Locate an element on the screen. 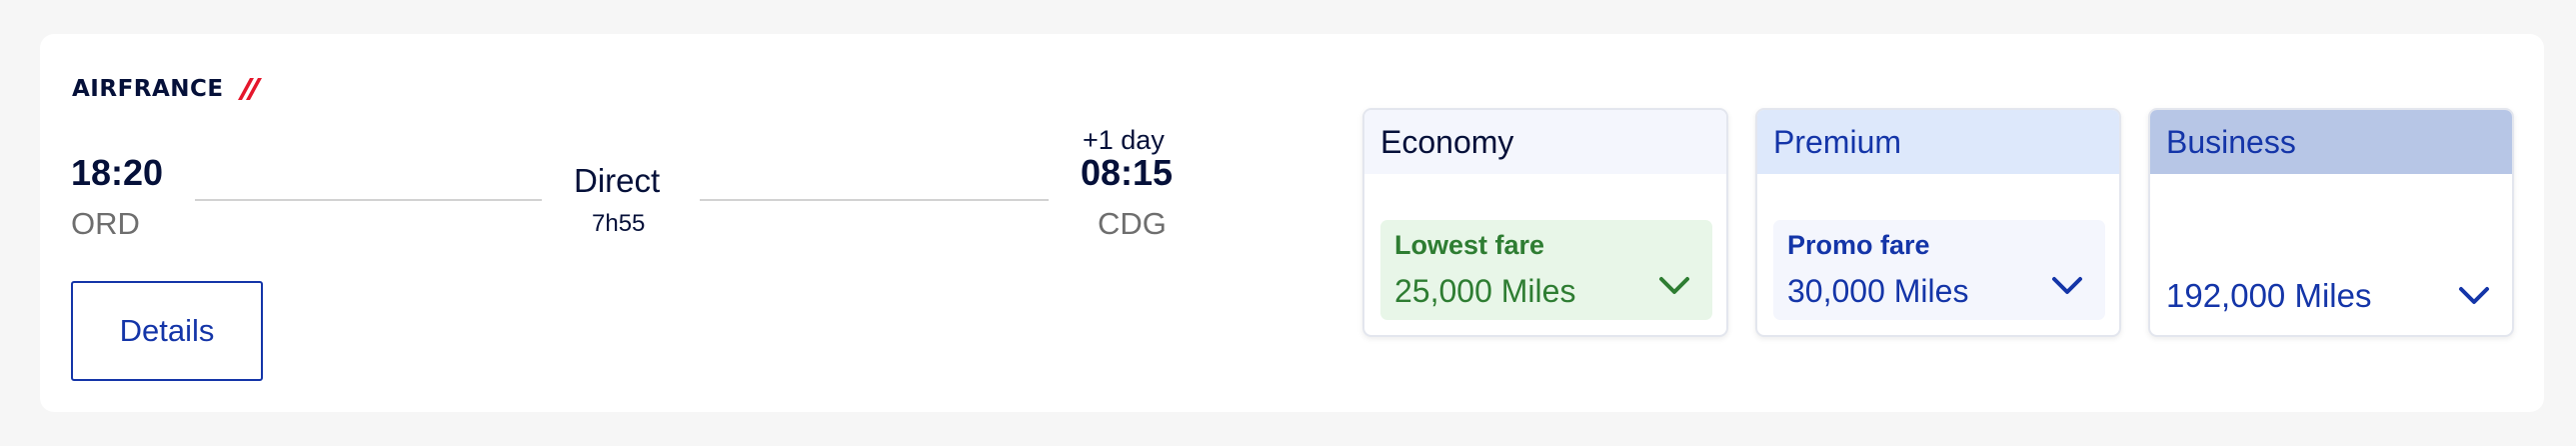 The width and height of the screenshot is (2576, 446). flight-duration: 7h55 is located at coordinates (619, 223).